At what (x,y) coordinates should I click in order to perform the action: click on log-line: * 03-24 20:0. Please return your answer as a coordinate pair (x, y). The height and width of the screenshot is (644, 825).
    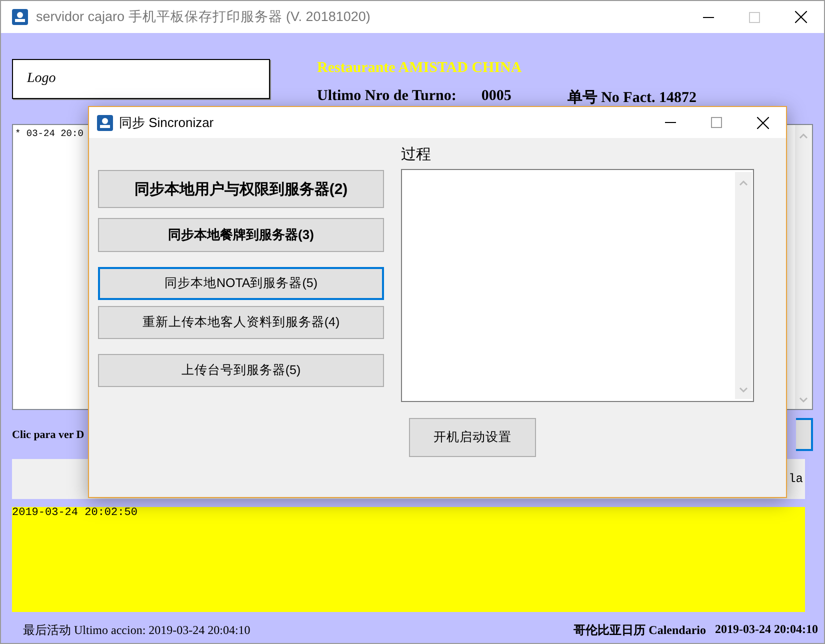
    Looking at the image, I should click on (49, 133).